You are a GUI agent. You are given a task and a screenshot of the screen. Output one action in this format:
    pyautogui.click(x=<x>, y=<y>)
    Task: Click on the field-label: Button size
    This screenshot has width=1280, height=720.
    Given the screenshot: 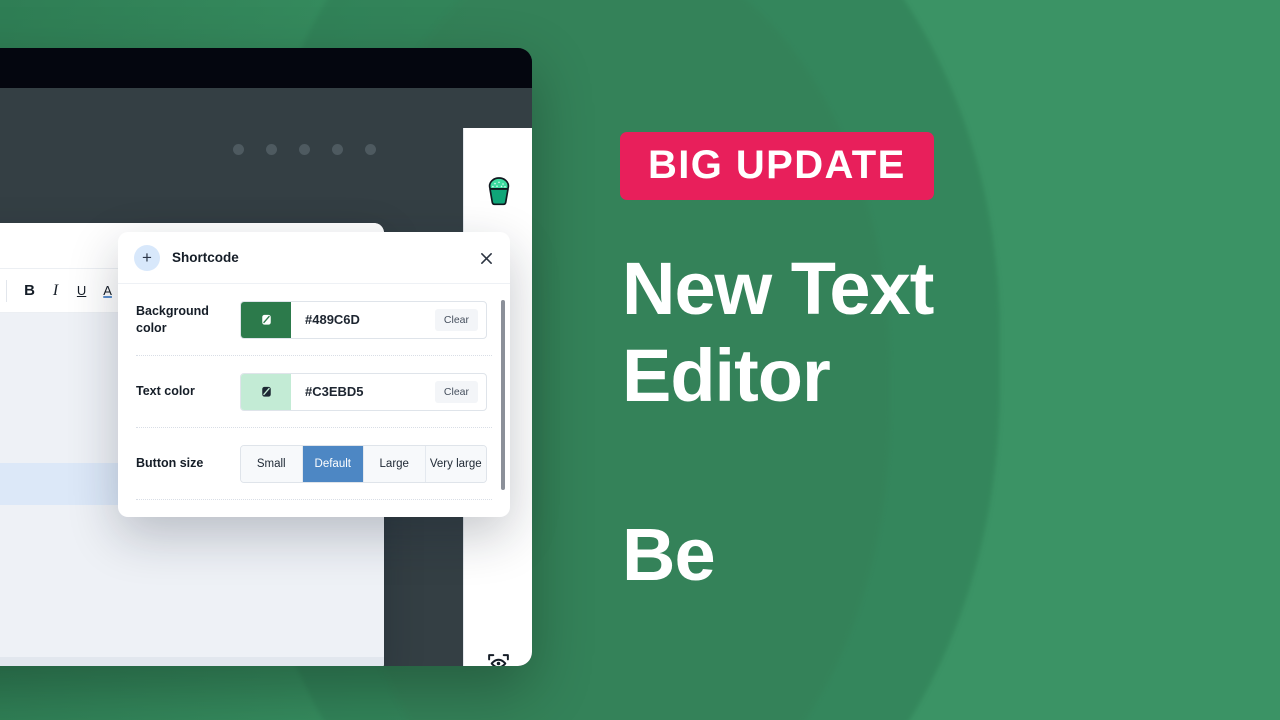 What is the action you would take?
    pyautogui.click(x=170, y=463)
    